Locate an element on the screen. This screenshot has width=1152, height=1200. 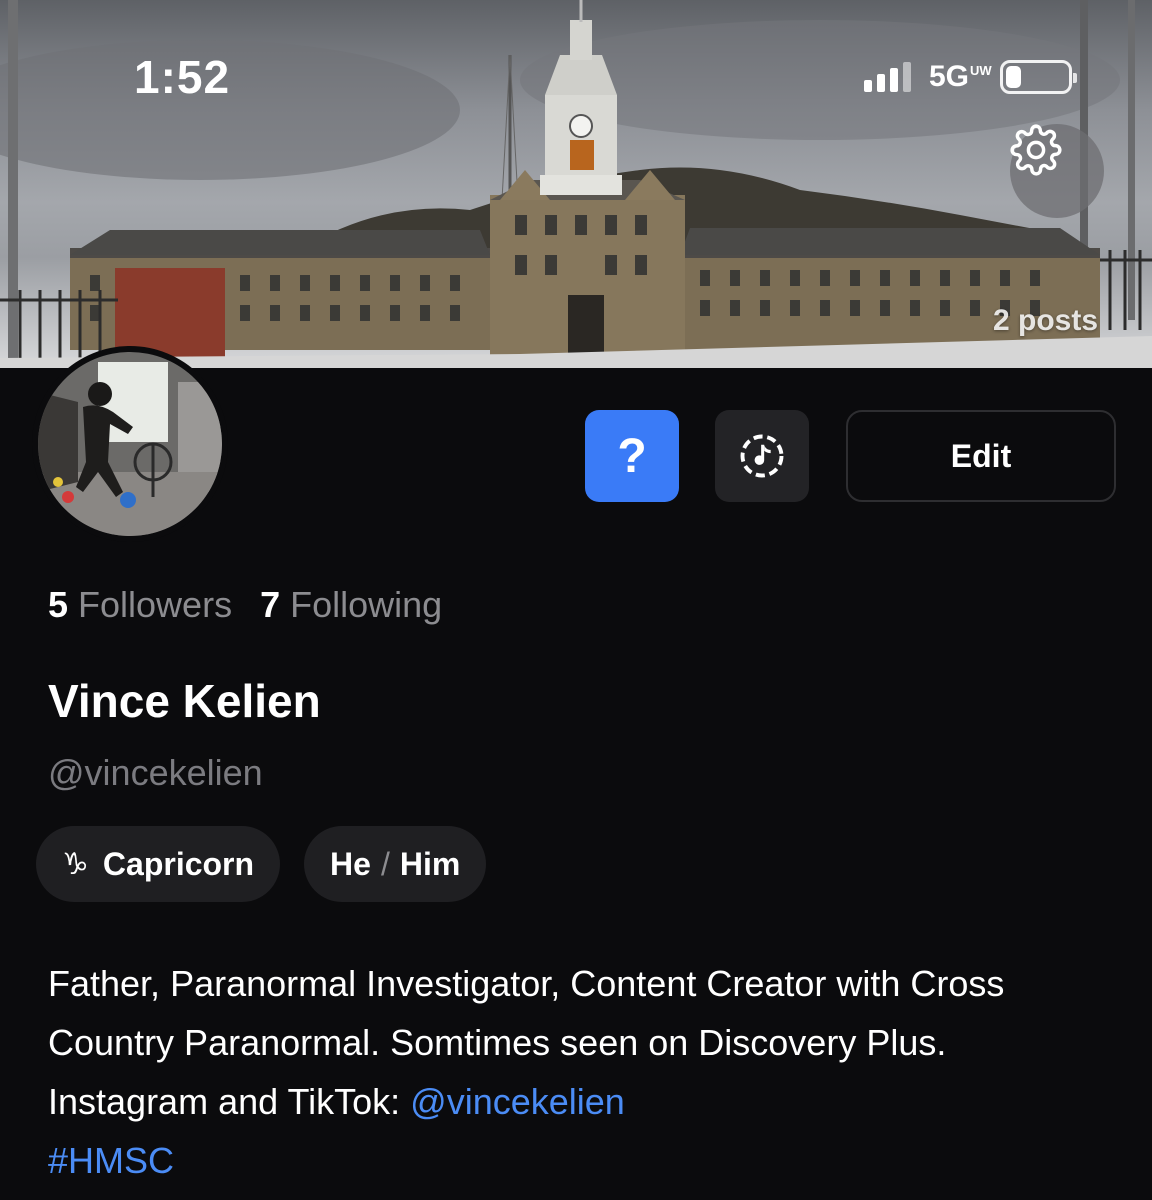
music-button is located at coordinates (762, 456).